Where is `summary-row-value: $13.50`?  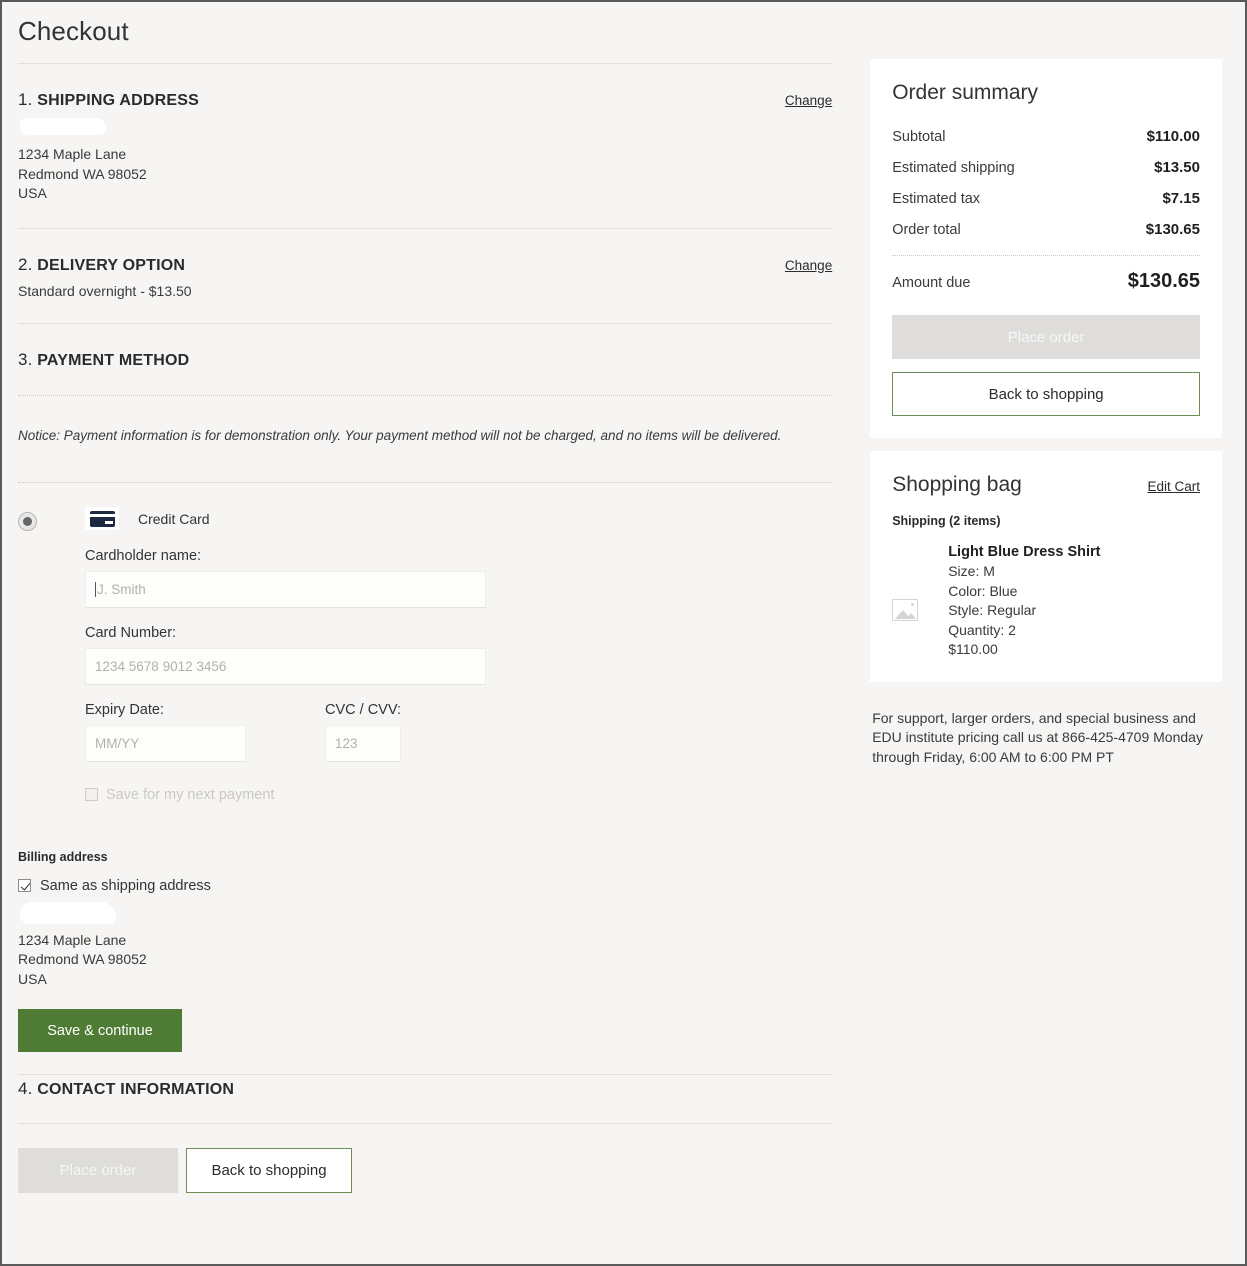
summary-row-value: $13.50 is located at coordinates (1177, 167).